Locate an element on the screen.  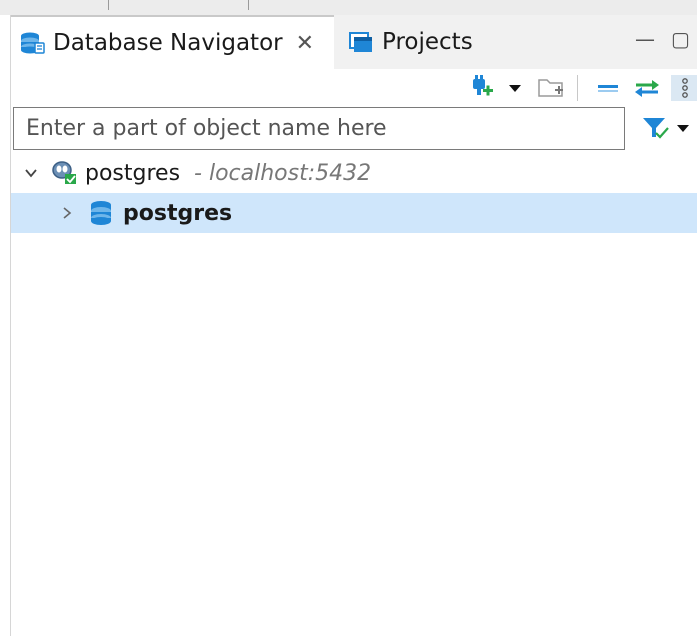
connection-name: postgres is located at coordinates (133, 173).